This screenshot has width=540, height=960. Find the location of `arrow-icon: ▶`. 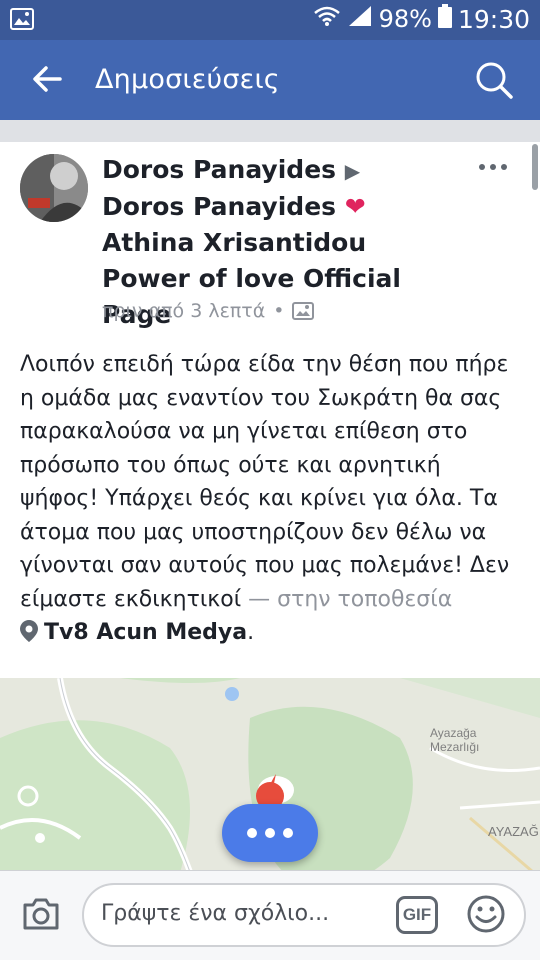

arrow-icon: ▶ is located at coordinates (352, 171).